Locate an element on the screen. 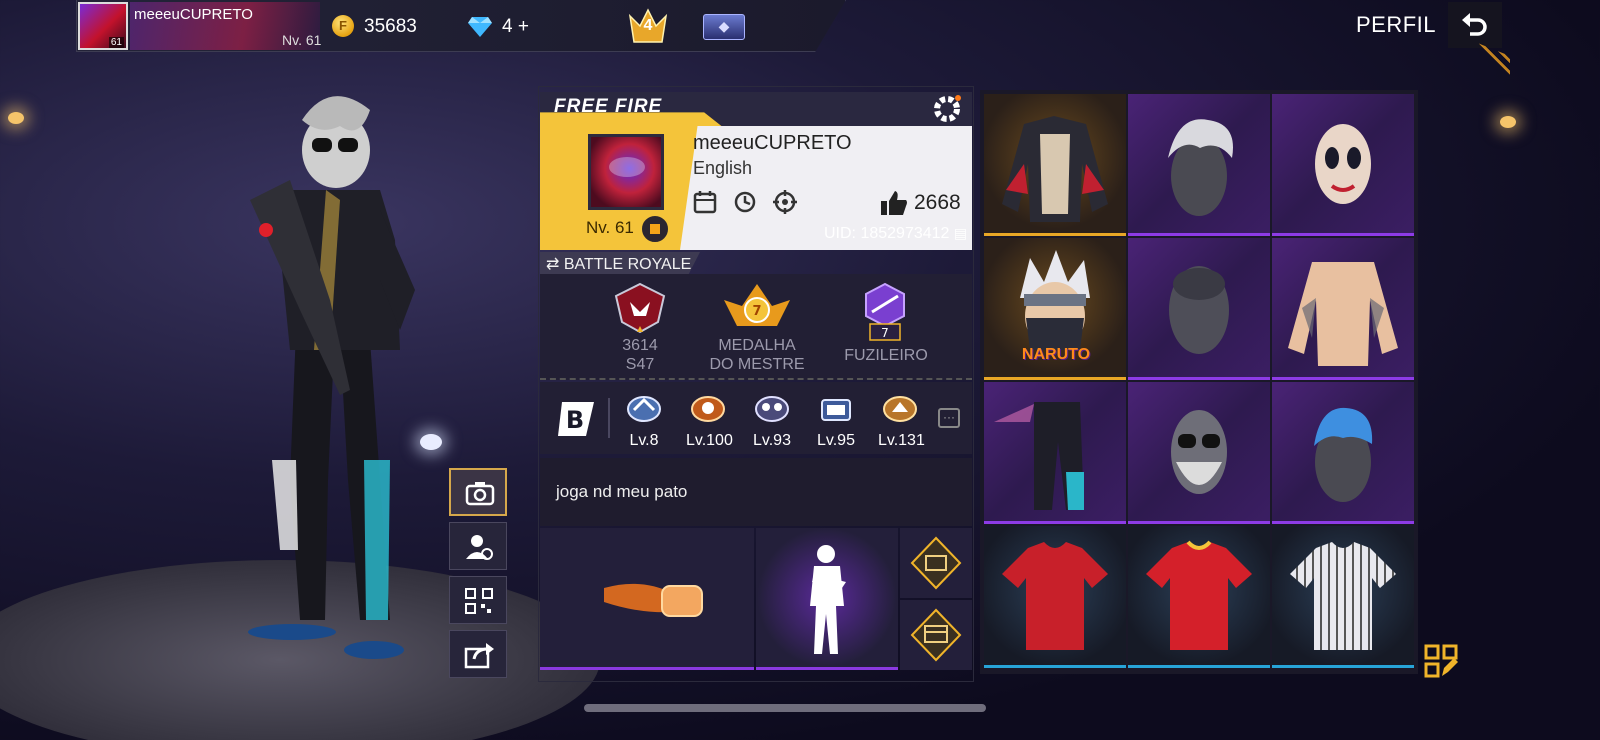 This screenshot has width=1600, height=740. master-medal-line2: DO MESTRE is located at coordinates (757, 364).